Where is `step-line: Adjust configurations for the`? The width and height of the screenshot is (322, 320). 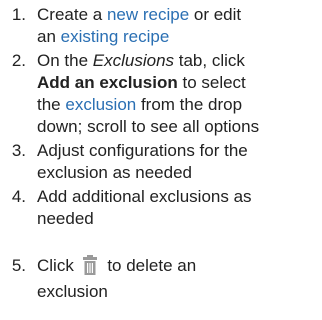 step-line: Adjust configurations for the is located at coordinates (142, 150).